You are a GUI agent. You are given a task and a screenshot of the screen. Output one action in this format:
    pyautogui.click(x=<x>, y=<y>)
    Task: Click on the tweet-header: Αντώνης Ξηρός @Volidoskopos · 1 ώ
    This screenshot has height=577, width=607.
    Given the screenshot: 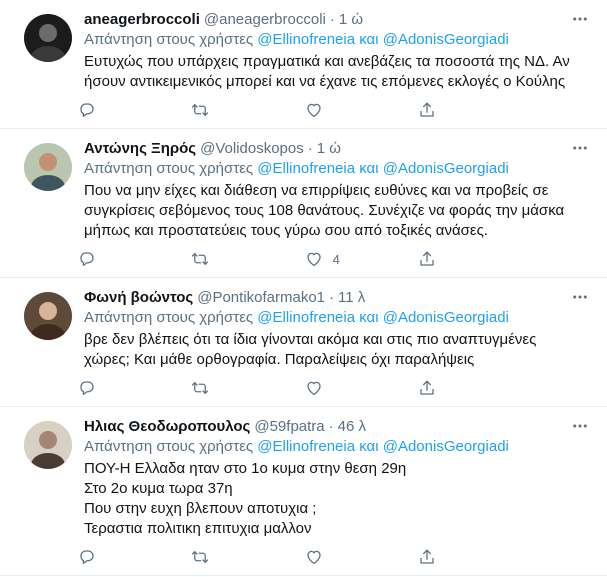 What is the action you would take?
    pyautogui.click(x=337, y=149)
    